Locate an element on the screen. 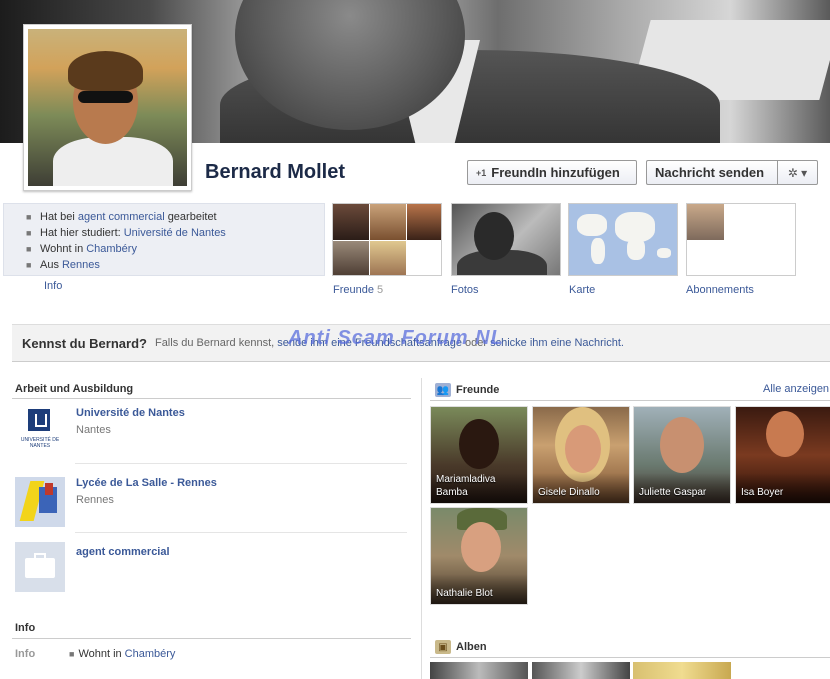 This screenshot has width=830, height=679. info-row-label: Info is located at coordinates (25, 654).